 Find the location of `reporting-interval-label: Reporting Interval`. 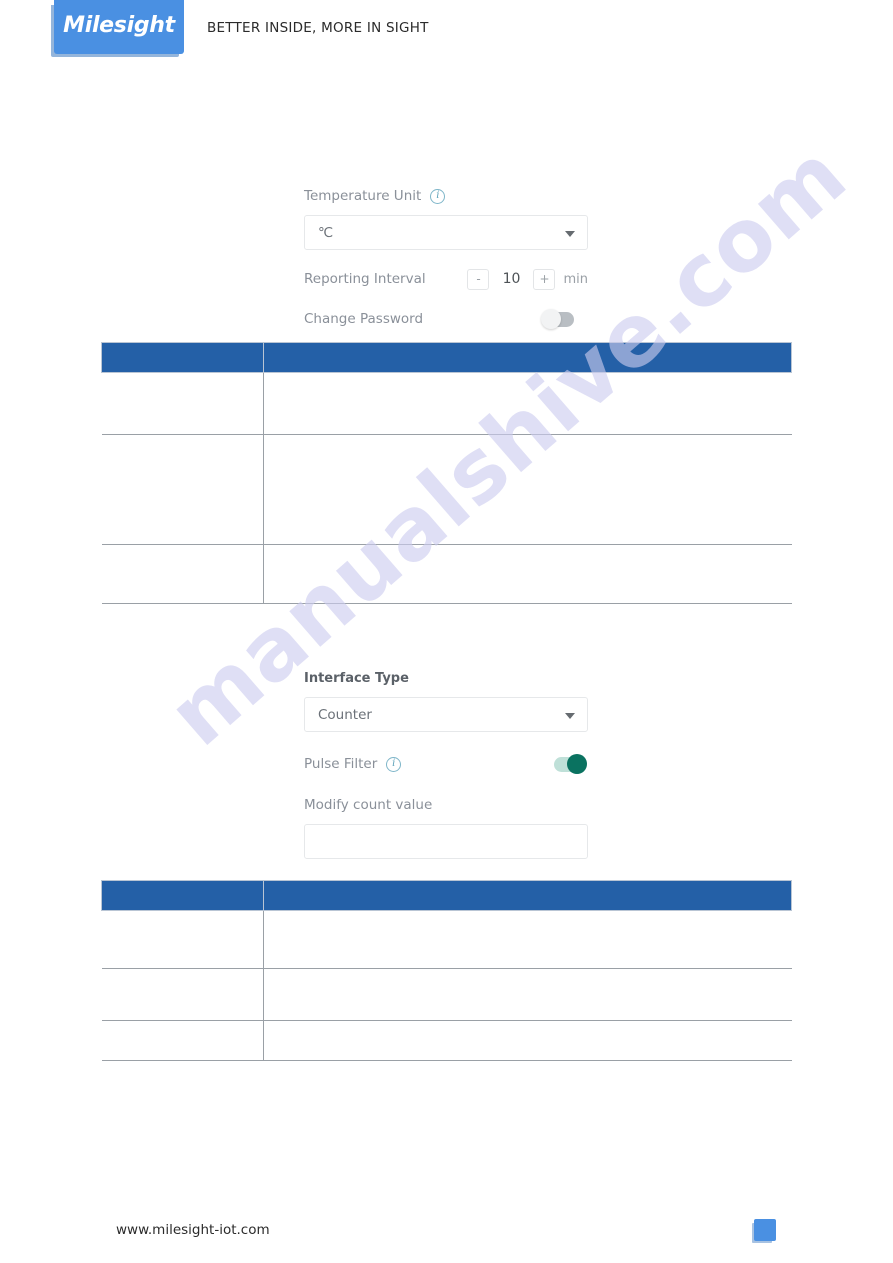

reporting-interval-label: Reporting Interval is located at coordinates (365, 279).